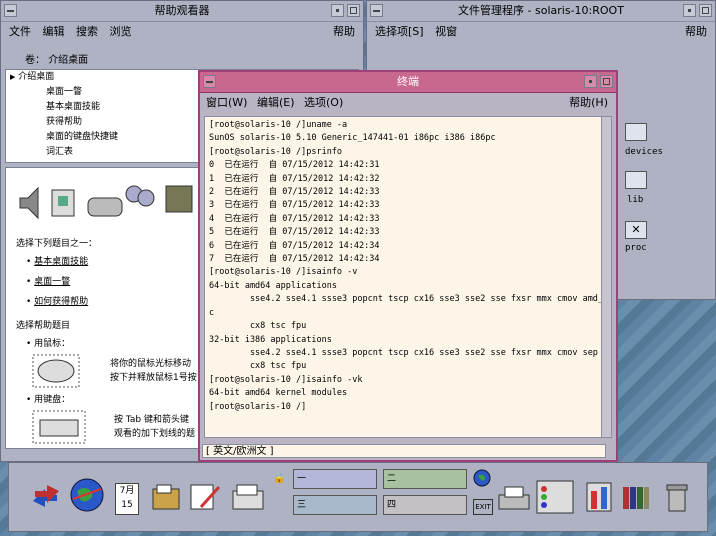 The width and height of the screenshot is (716, 536). I want to click on terminal-title: 终端, so click(408, 81).